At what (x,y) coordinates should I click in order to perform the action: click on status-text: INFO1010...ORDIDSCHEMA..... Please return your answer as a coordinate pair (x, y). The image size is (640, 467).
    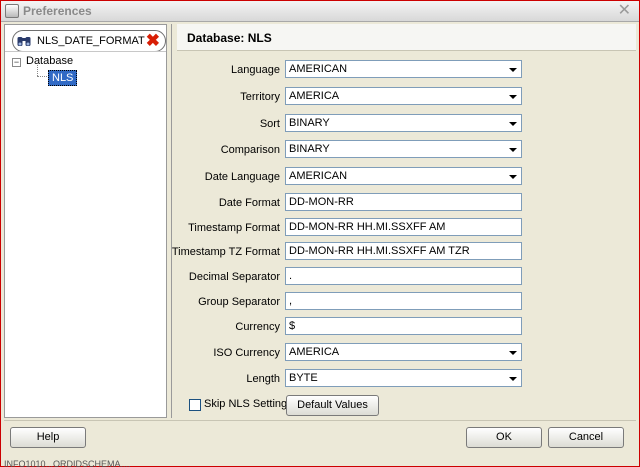
    Looking at the image, I should click on (67, 463).